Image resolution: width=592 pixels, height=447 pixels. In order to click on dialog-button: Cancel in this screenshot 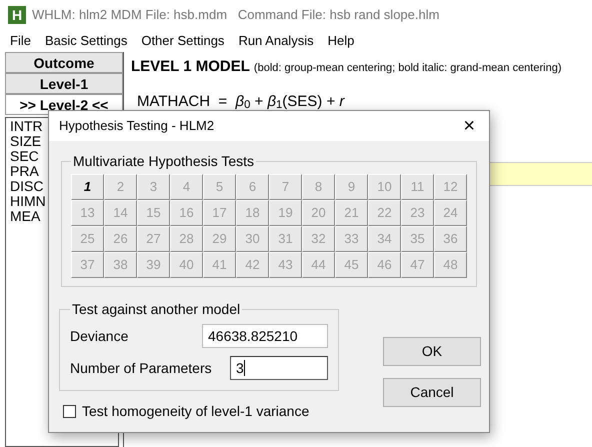, I will do `click(432, 392)`.